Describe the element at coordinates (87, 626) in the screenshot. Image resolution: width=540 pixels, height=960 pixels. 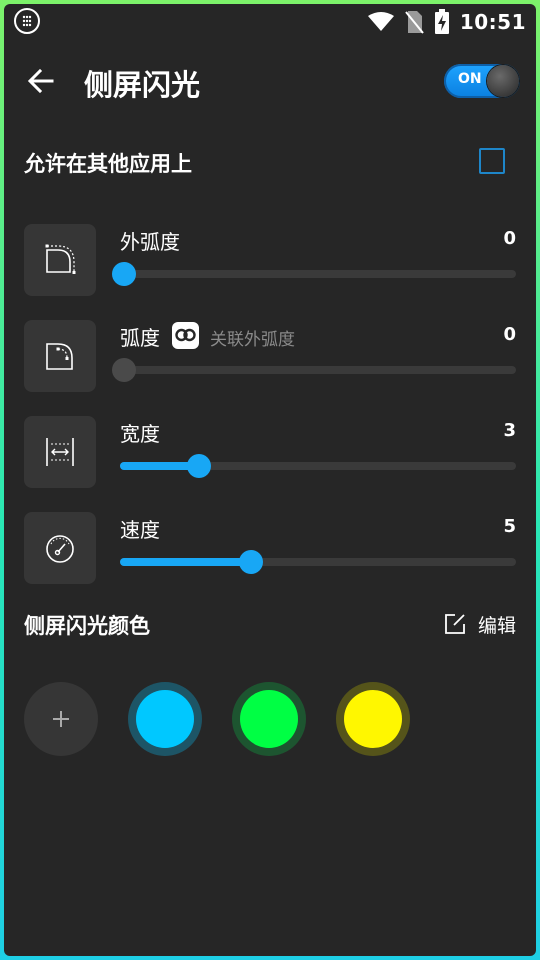
I see `flash-color-section-title: 侧屏闪光颜色` at that location.